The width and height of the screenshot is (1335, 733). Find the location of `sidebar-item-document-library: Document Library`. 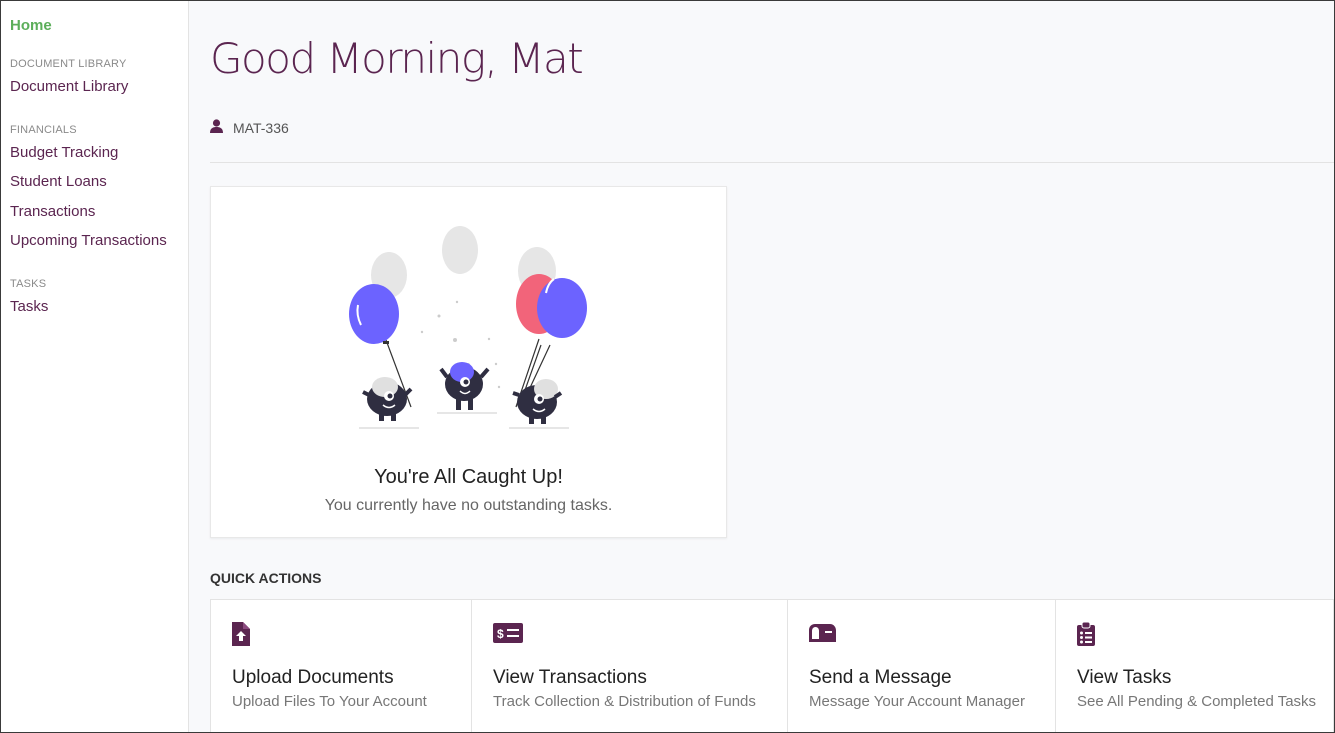

sidebar-item-document-library: Document Library is located at coordinates (99, 87).